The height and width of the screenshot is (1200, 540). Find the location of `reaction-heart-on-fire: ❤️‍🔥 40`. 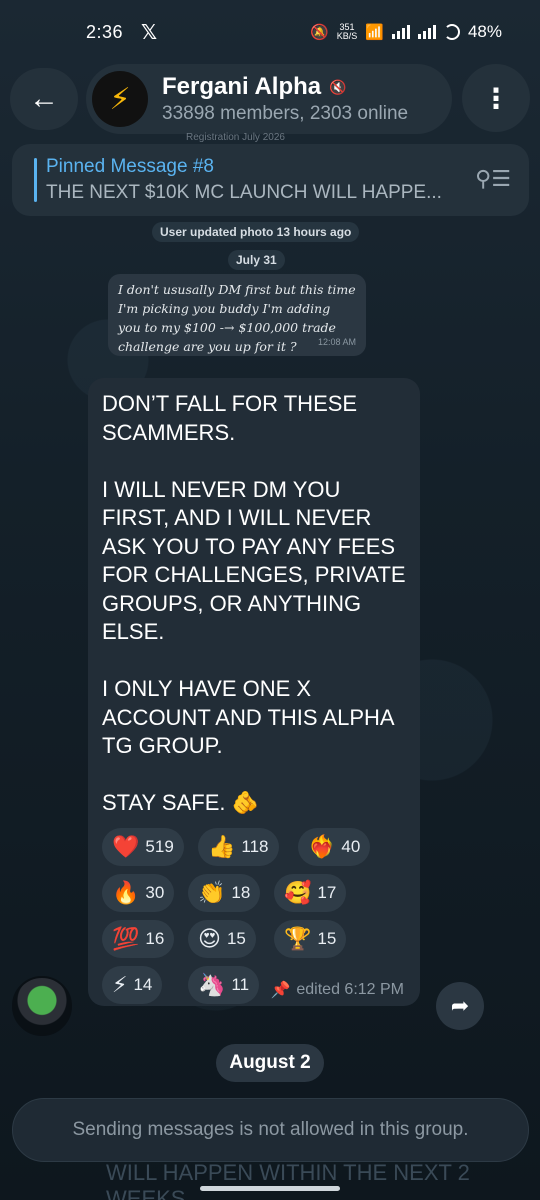

reaction-heart-on-fire: ❤️‍🔥 40 is located at coordinates (334, 847).